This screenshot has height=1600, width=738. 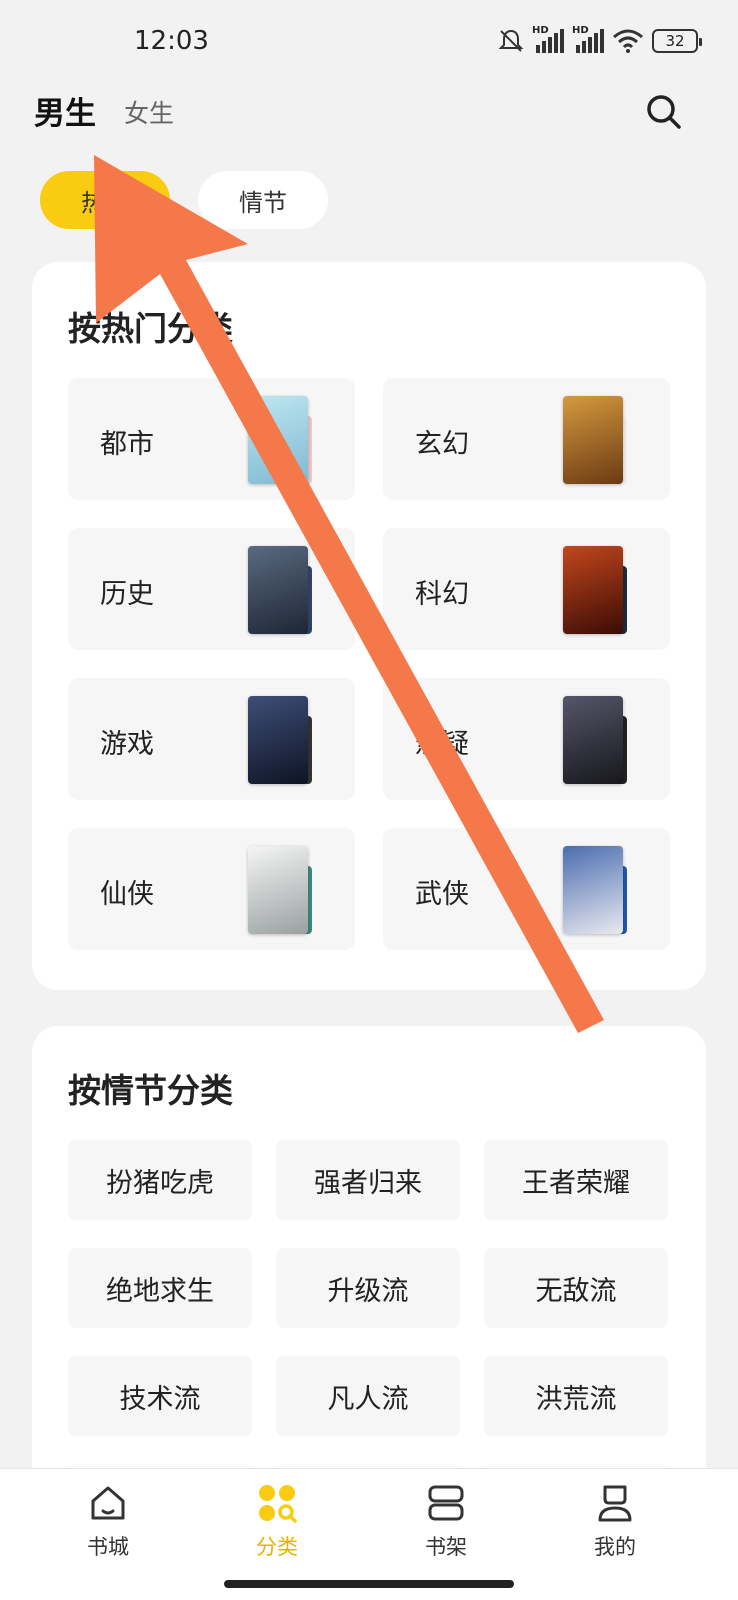 What do you see at coordinates (664, 112) in the screenshot?
I see `search-icon` at bounding box center [664, 112].